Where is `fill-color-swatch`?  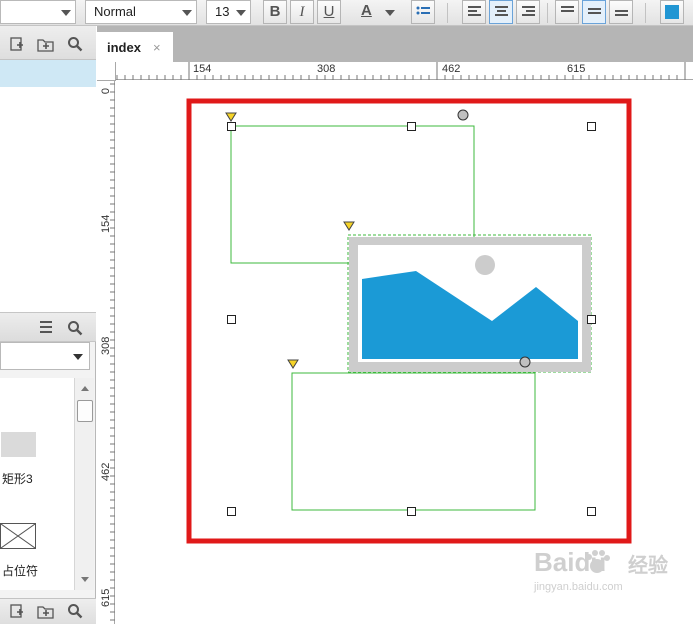 fill-color-swatch is located at coordinates (672, 12).